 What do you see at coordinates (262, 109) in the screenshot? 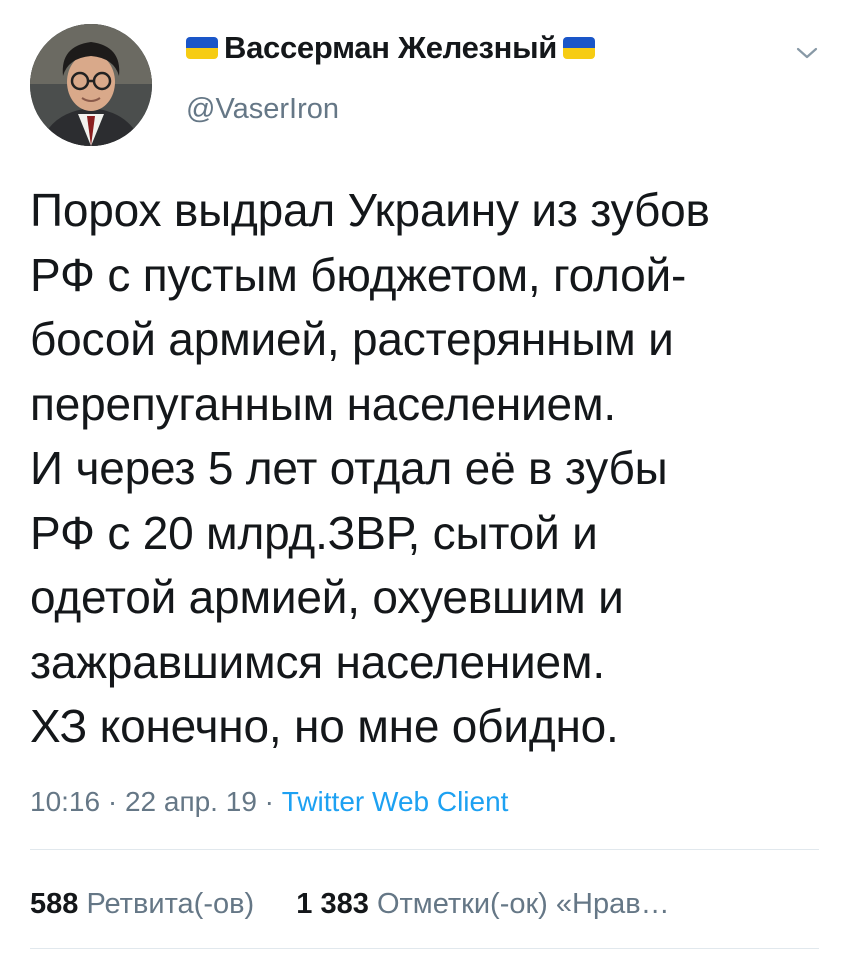
I see `user-handle: @VaserIron` at bounding box center [262, 109].